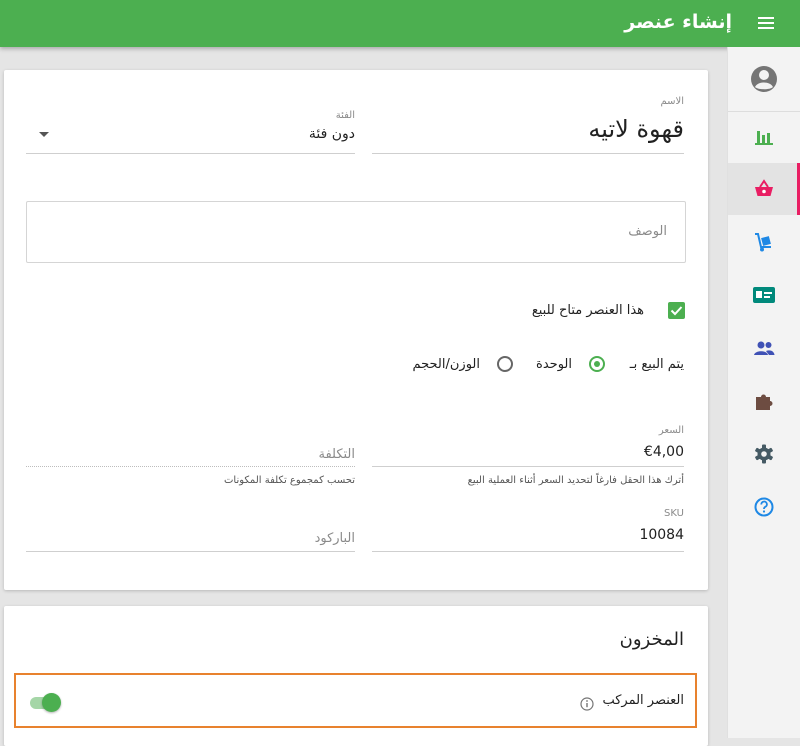  I want to click on sold-by-unit-radio, so click(597, 364).